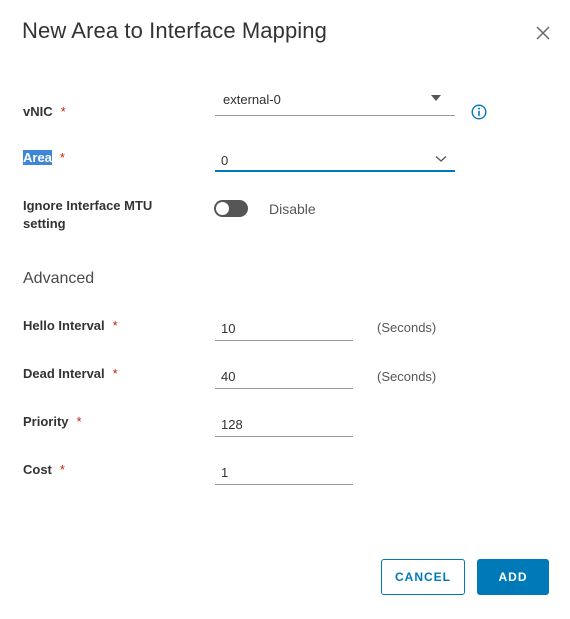 The image size is (570, 619). Describe the element at coordinates (423, 577) in the screenshot. I see `cancel-button: CANCEL` at that location.